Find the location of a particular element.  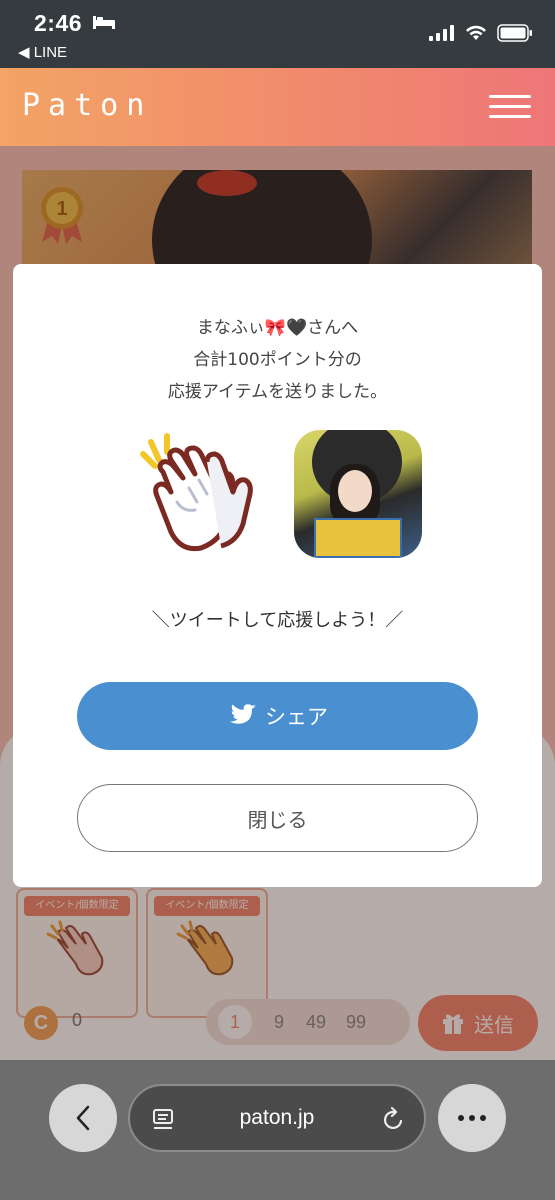

chevron-left-icon is located at coordinates (83, 1118).